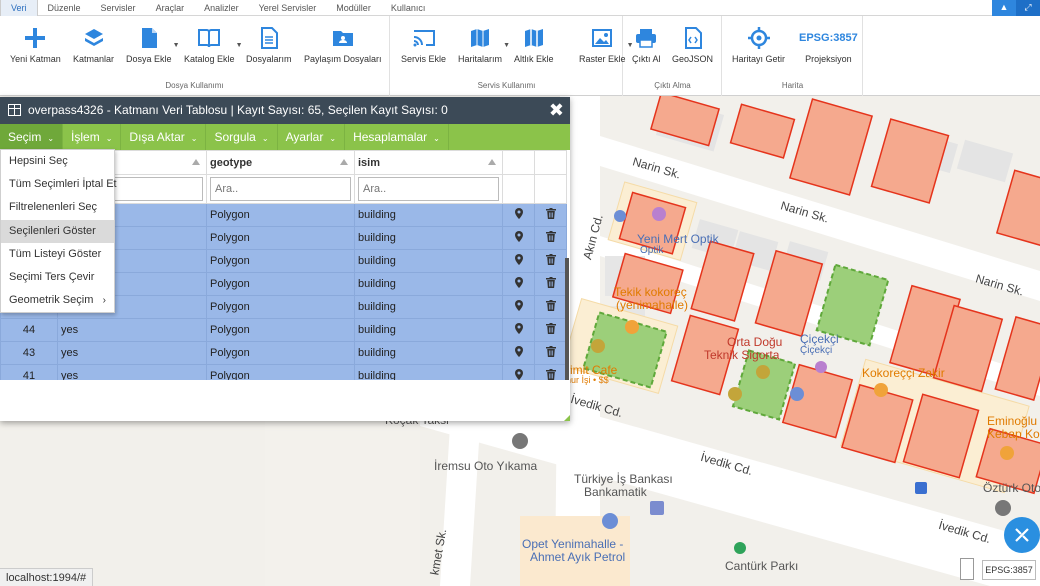 The height and width of the screenshot is (586, 1040). I want to click on menu-disa-aktar: Dışa Aktar ⌄, so click(164, 137).